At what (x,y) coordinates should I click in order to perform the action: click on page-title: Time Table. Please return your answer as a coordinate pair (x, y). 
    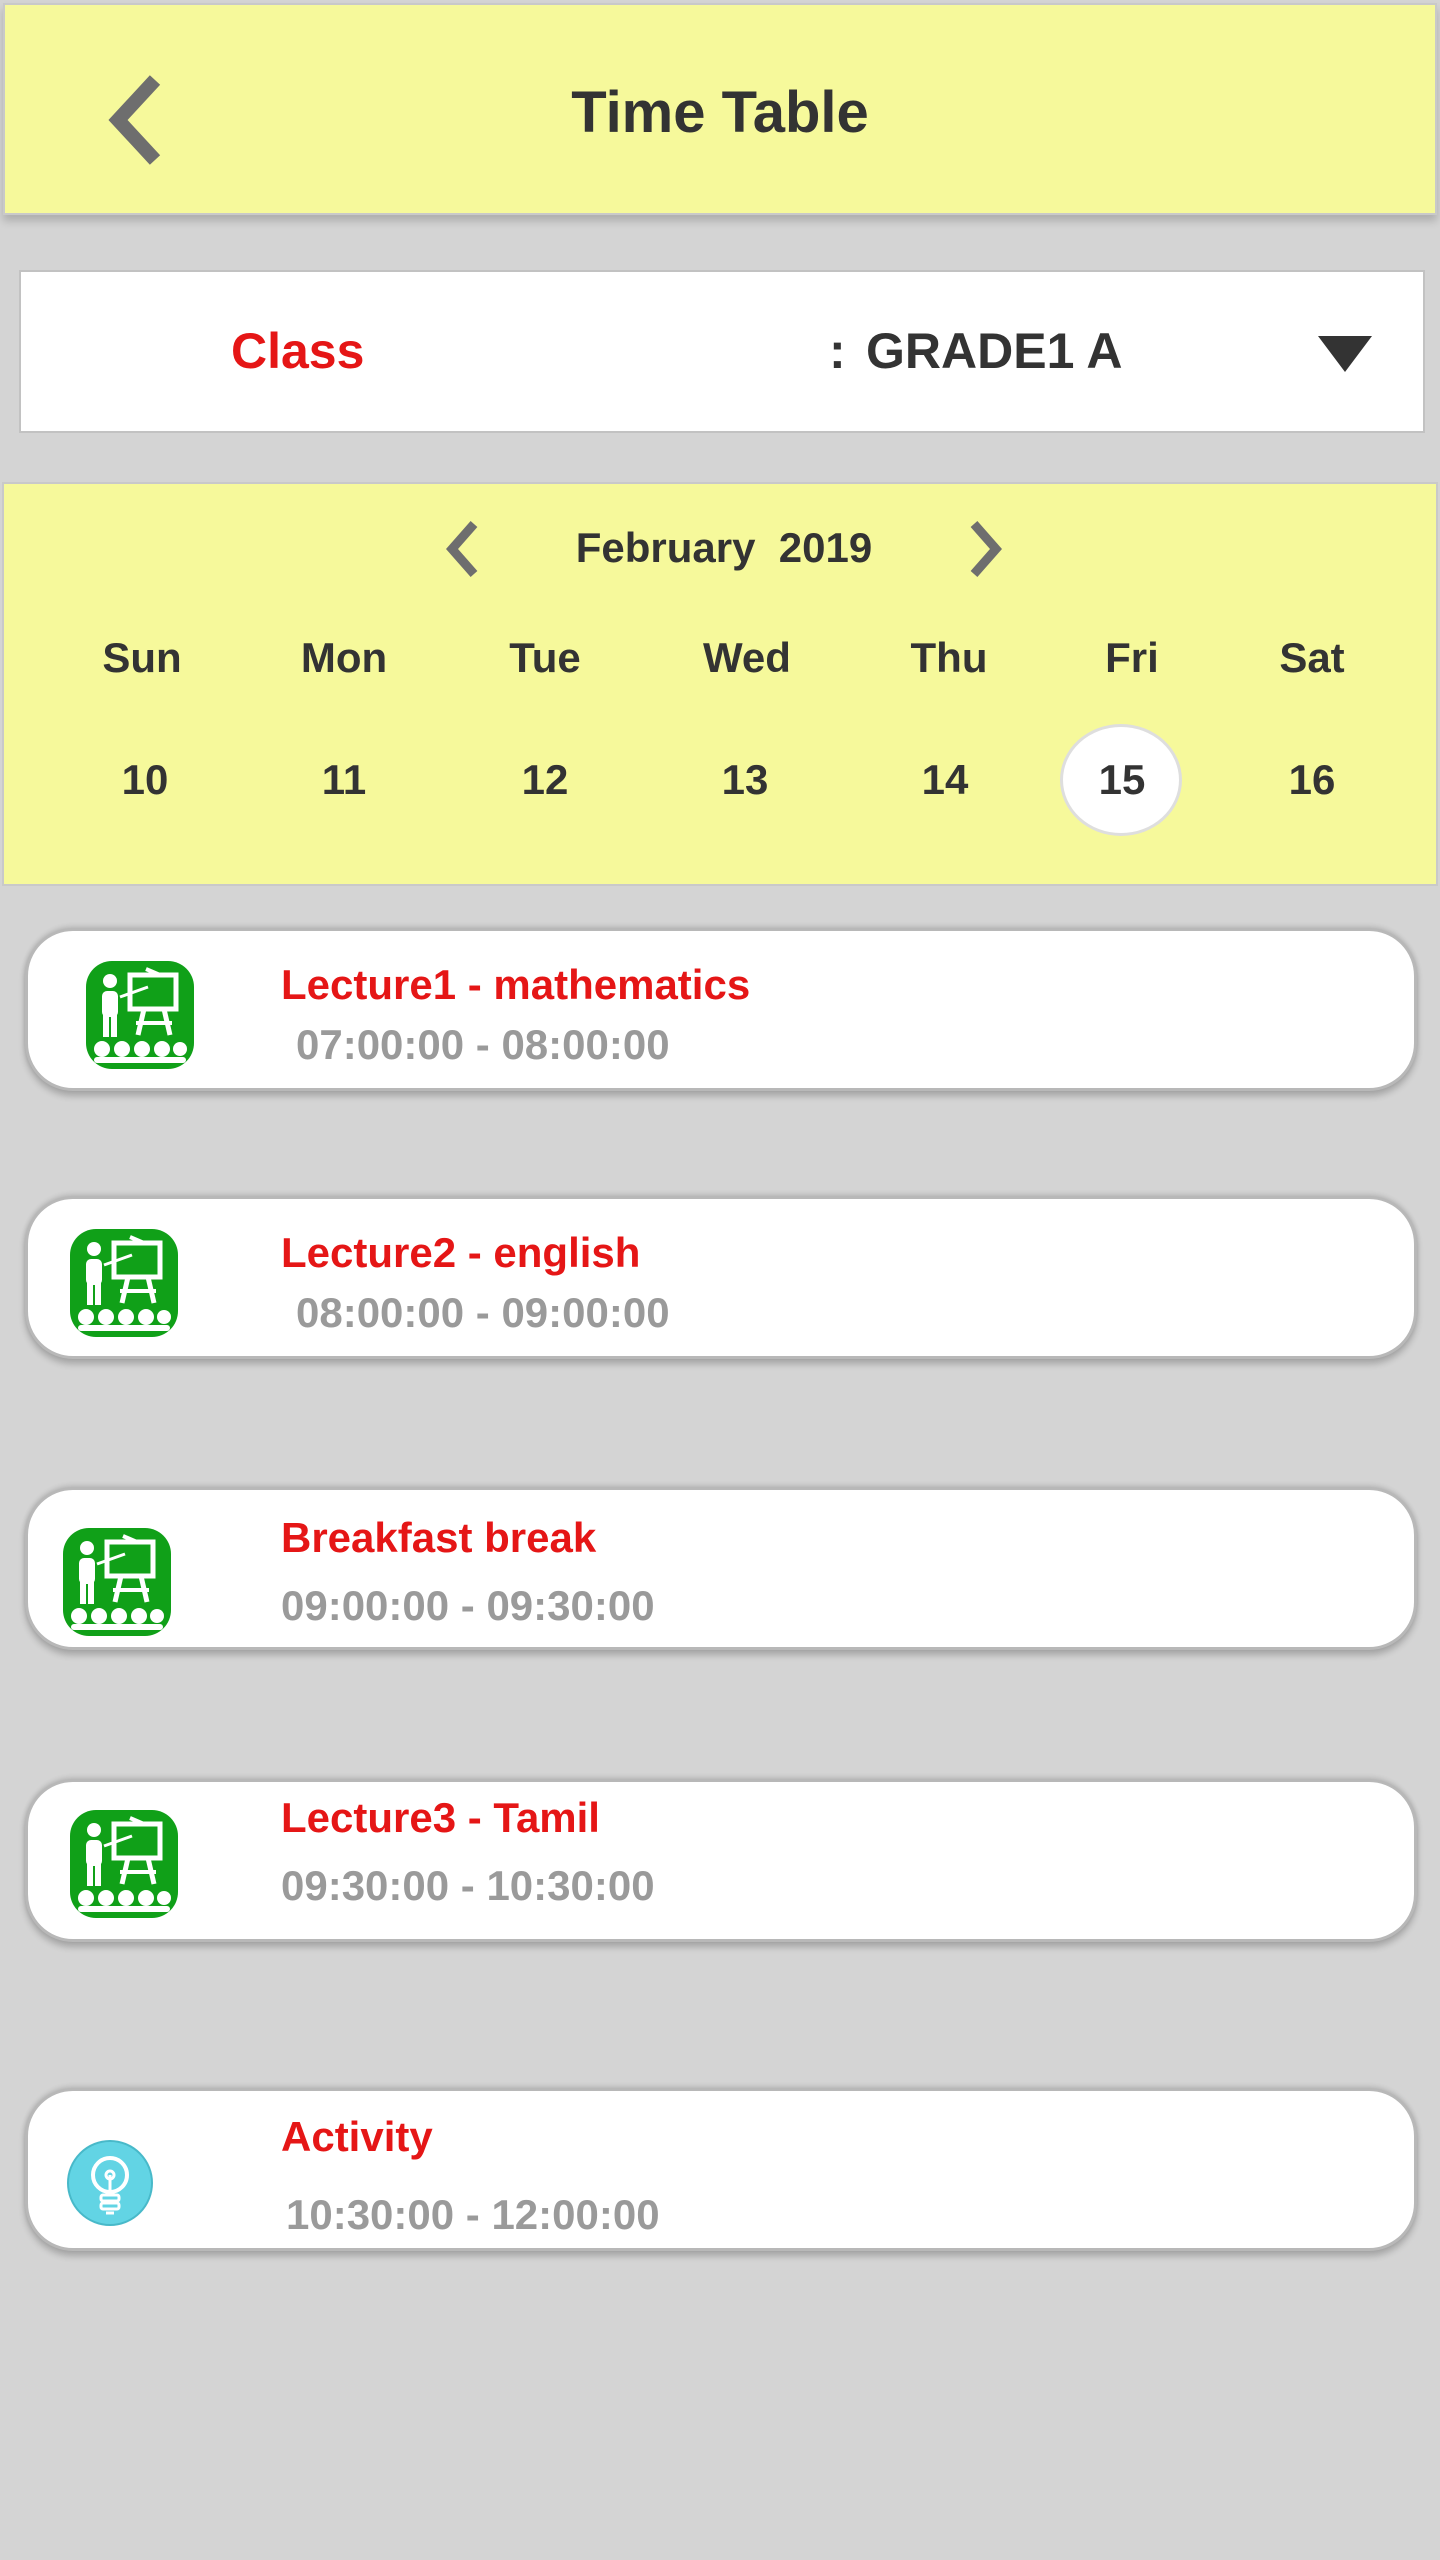
    Looking at the image, I should click on (720, 112).